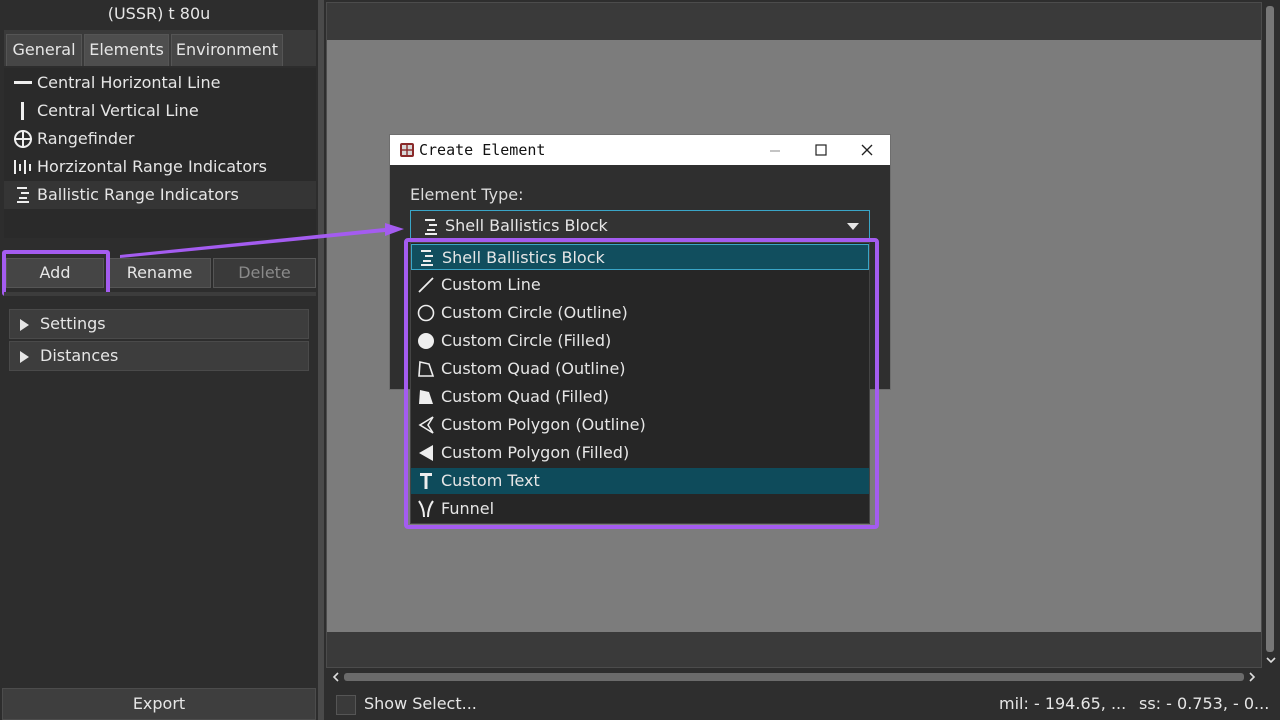  What do you see at coordinates (56, 273) in the screenshot?
I see `add-button-highlight` at bounding box center [56, 273].